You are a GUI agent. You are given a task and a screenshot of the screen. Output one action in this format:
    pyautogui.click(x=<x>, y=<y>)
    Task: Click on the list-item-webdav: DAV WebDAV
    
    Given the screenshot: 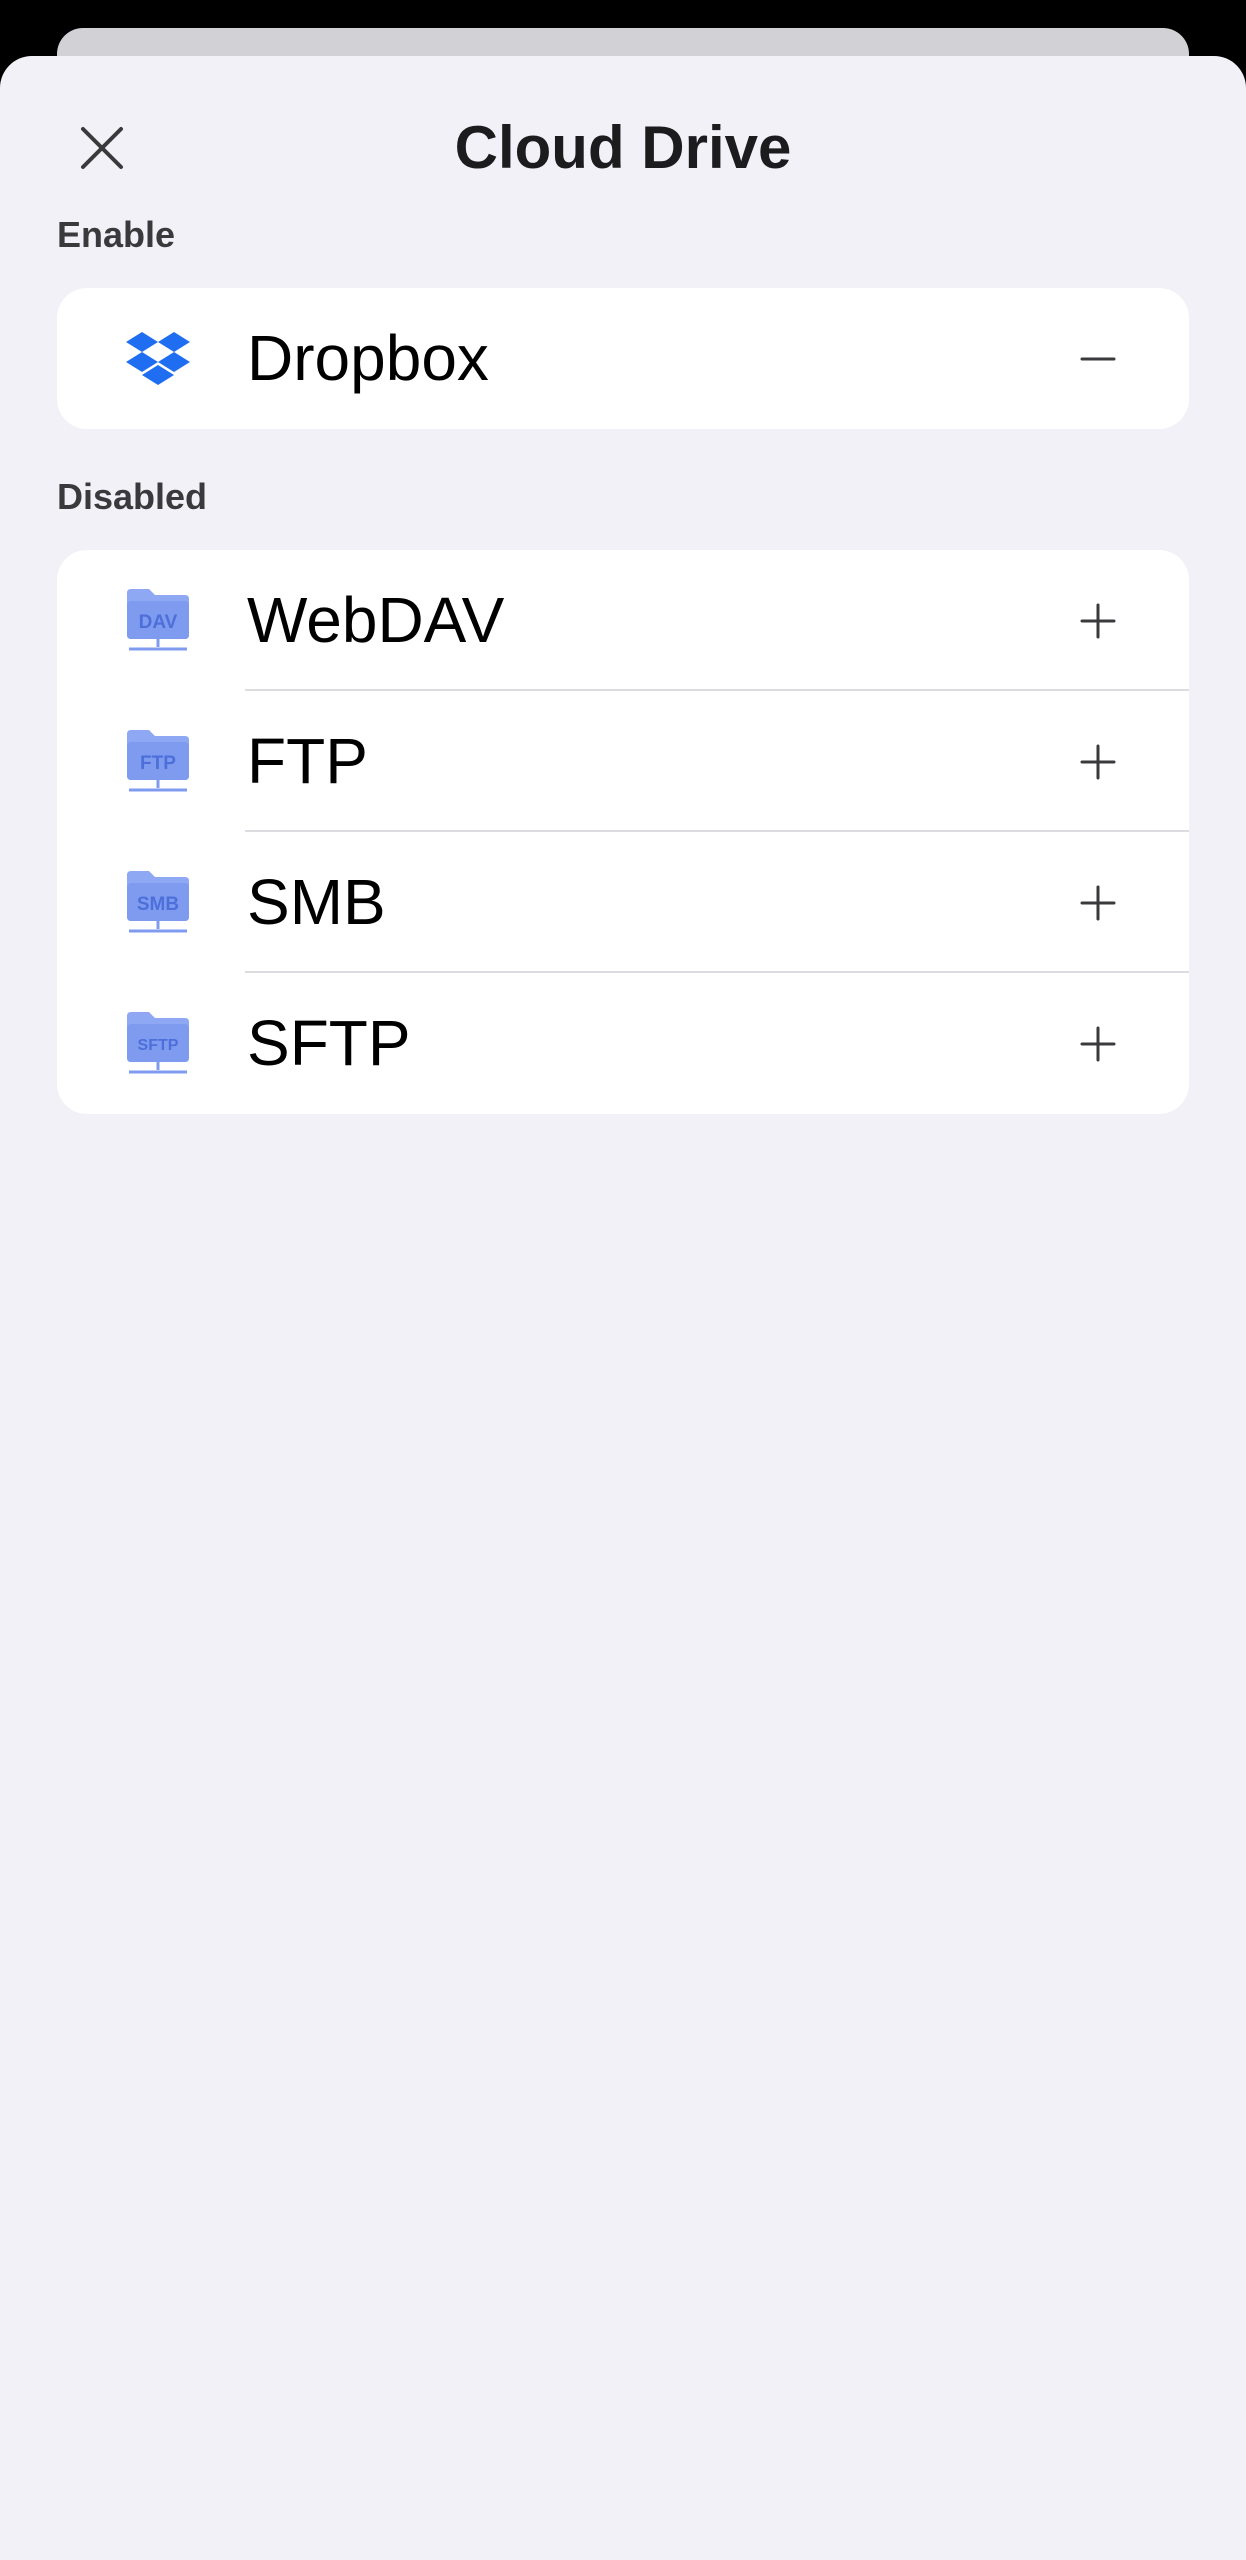 What is the action you would take?
    pyautogui.click(x=623, y=620)
    